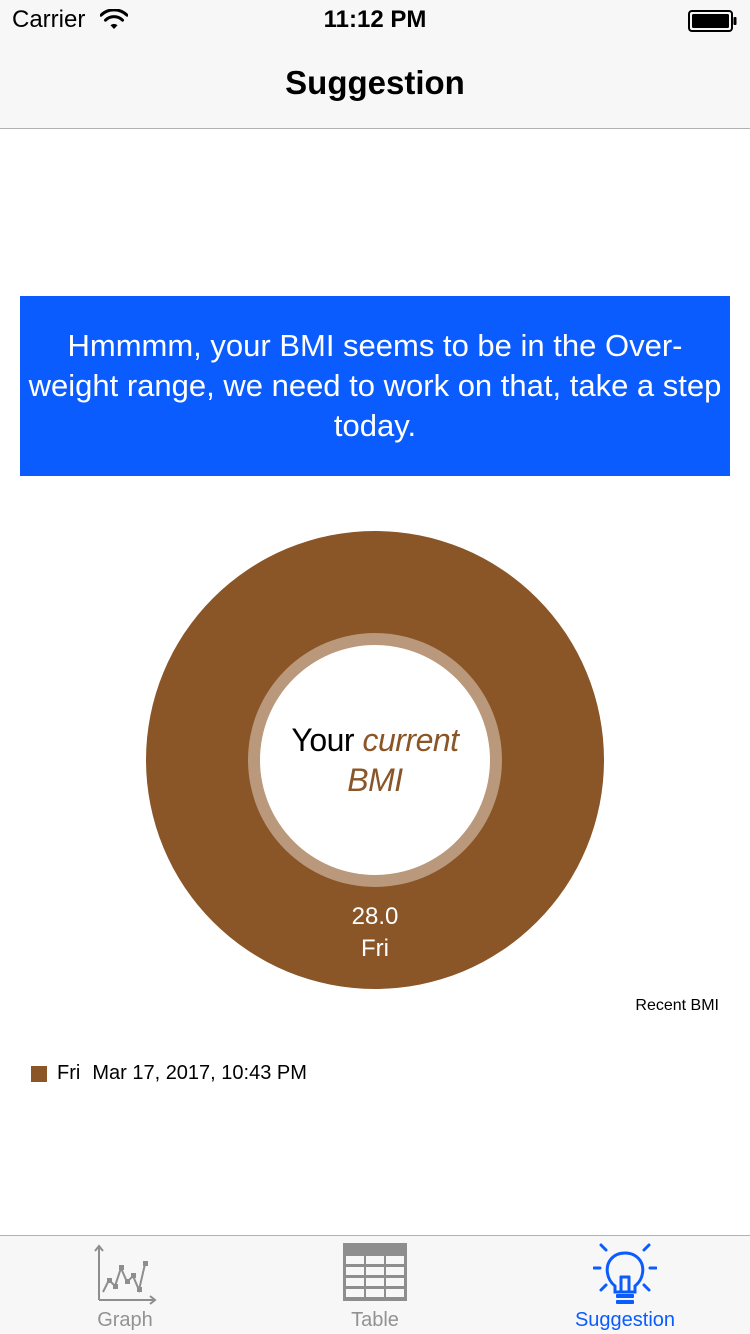  I want to click on slice-value-label: 28.0, so click(375, 916).